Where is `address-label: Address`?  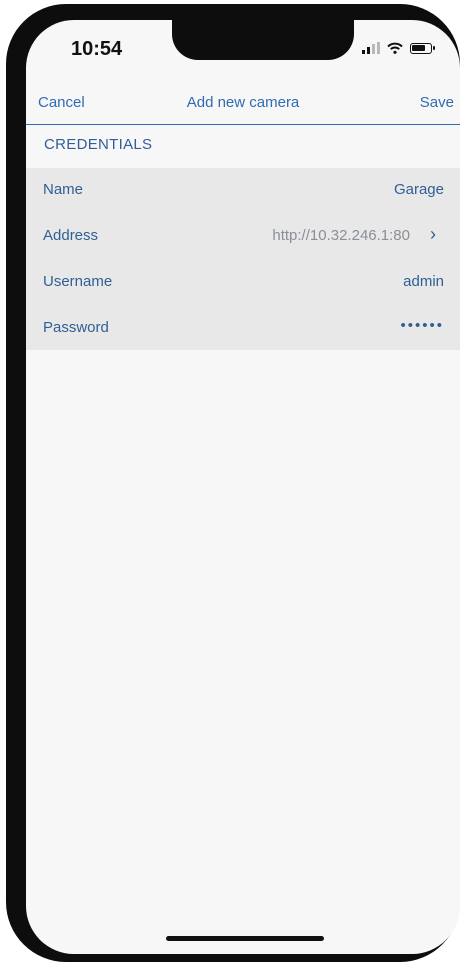
address-label: Address is located at coordinates (71, 235).